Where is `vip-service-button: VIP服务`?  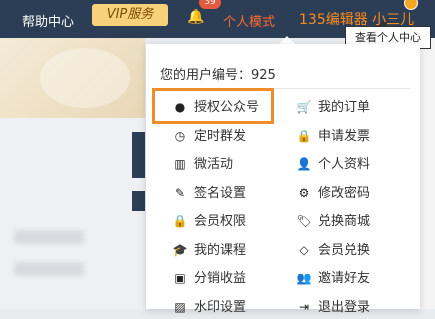 vip-service-button: VIP服务 is located at coordinates (130, 15).